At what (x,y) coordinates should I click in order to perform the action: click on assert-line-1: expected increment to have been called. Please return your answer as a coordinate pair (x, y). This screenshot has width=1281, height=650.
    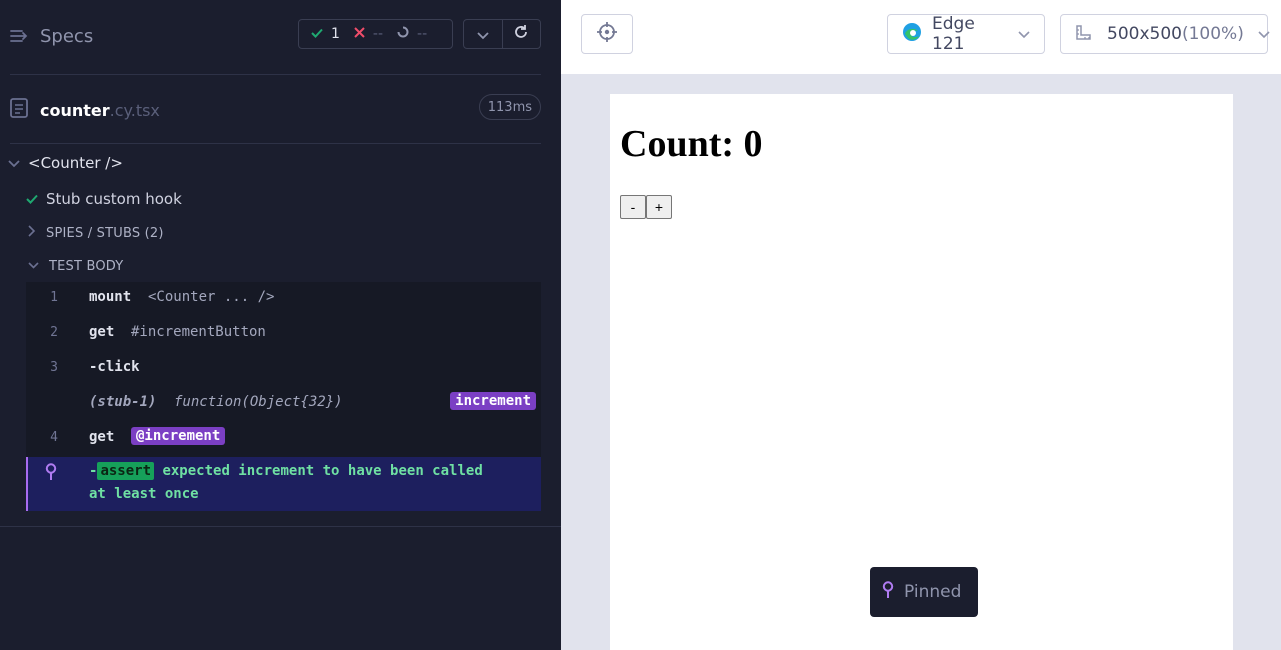
    Looking at the image, I should click on (322, 471).